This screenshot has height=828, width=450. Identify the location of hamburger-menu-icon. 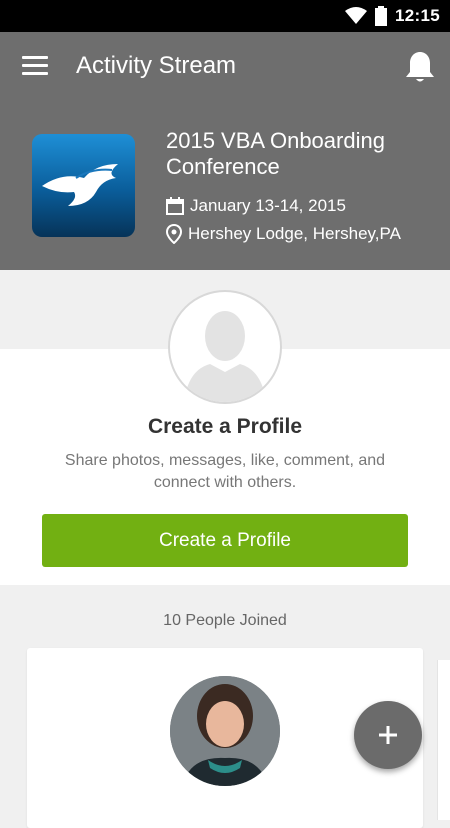
(35, 67).